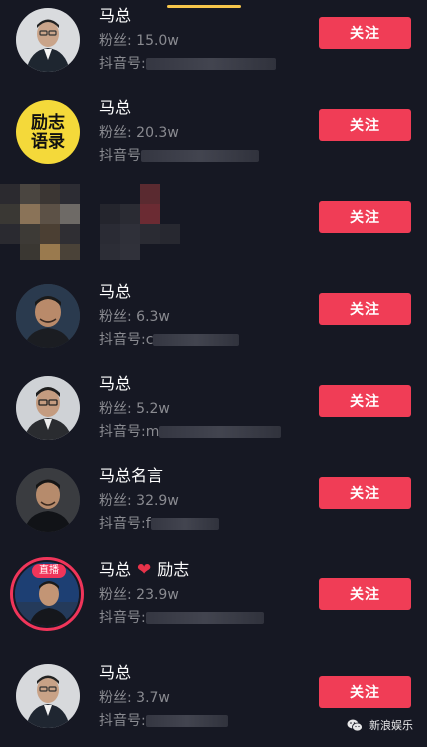 The width and height of the screenshot is (427, 747). What do you see at coordinates (213, 592) in the screenshot?
I see `user-list-item: 直播 马总 ❤ 励志 粉丝: 23.9w 抖音号: 关注` at bounding box center [213, 592].